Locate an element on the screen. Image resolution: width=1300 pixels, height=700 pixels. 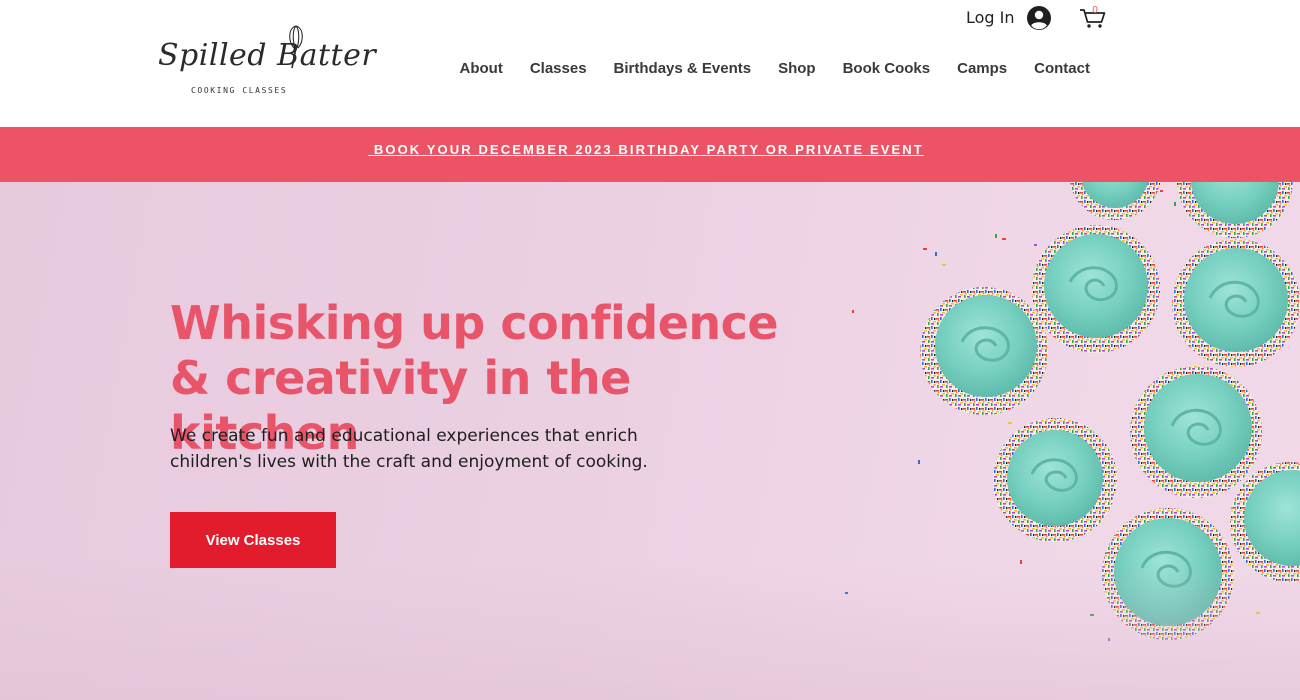
view-classes-button: View Classes is located at coordinates (253, 540).